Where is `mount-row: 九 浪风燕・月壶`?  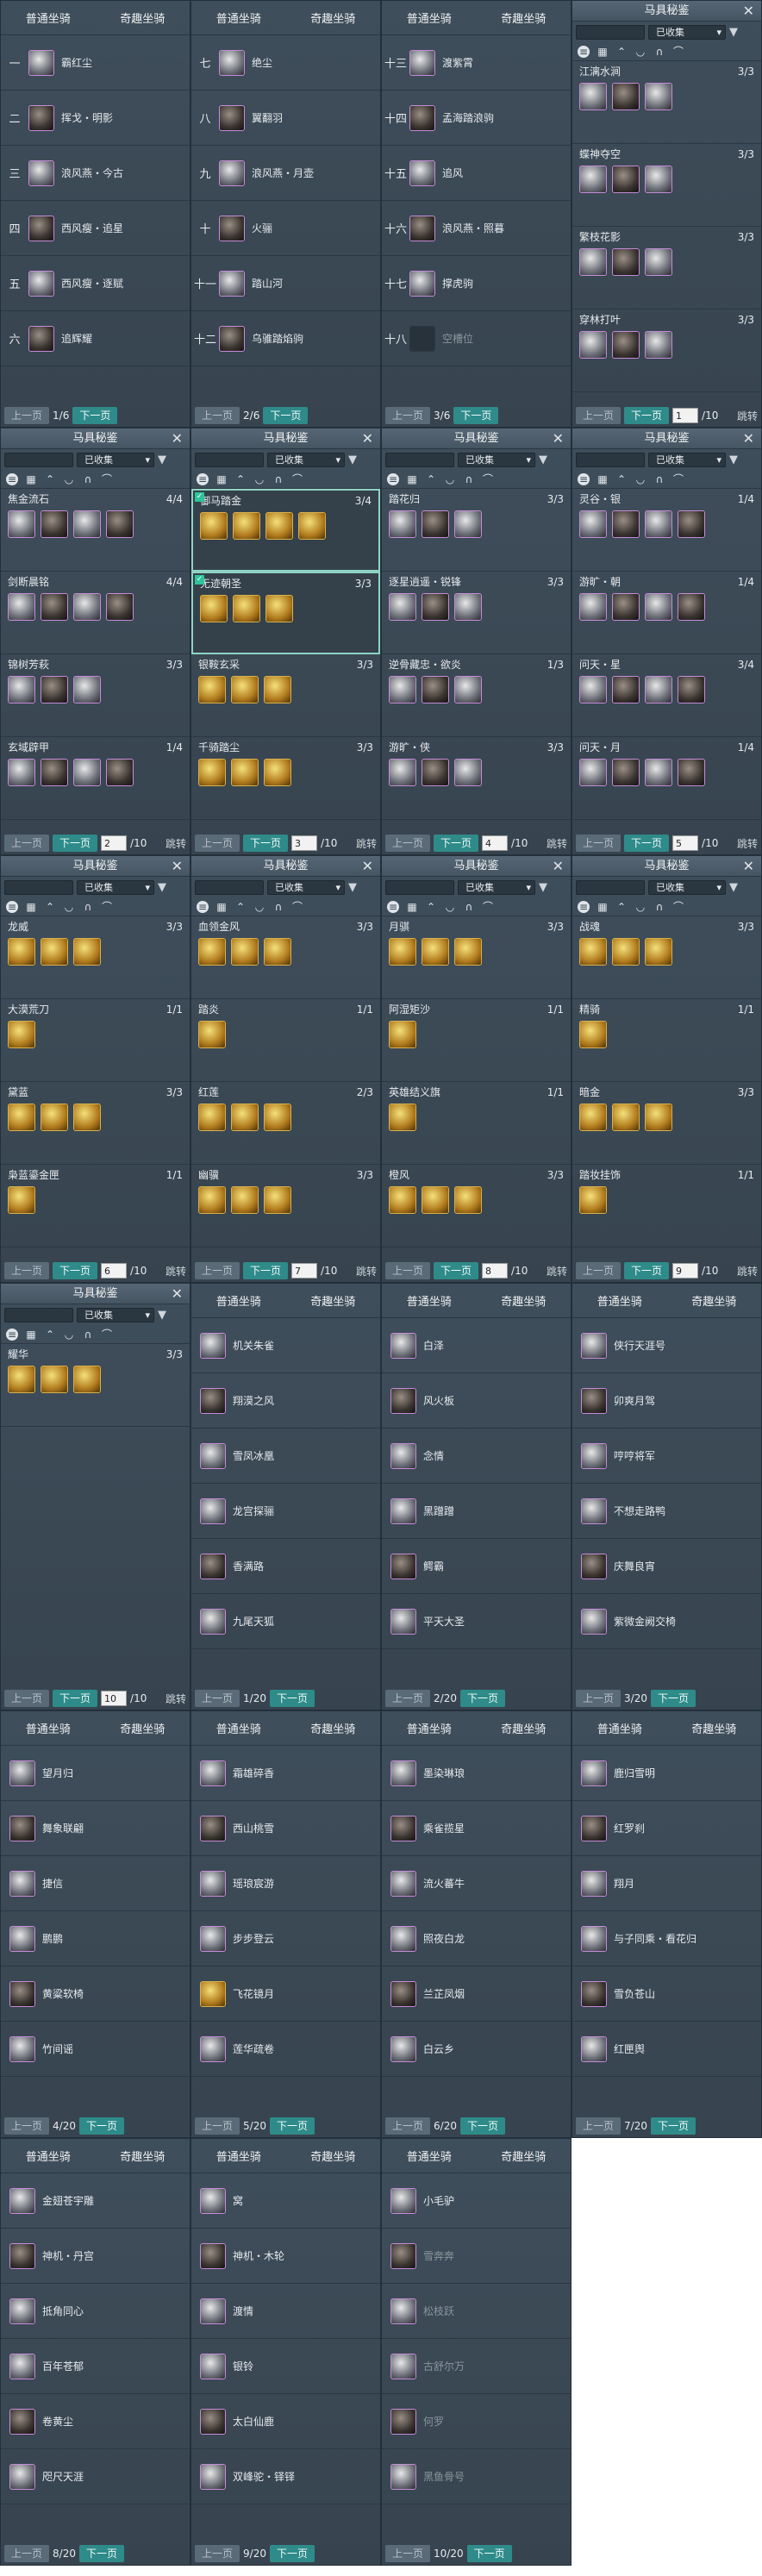 mount-row: 九 浪风燕・月壶 is located at coordinates (285, 173).